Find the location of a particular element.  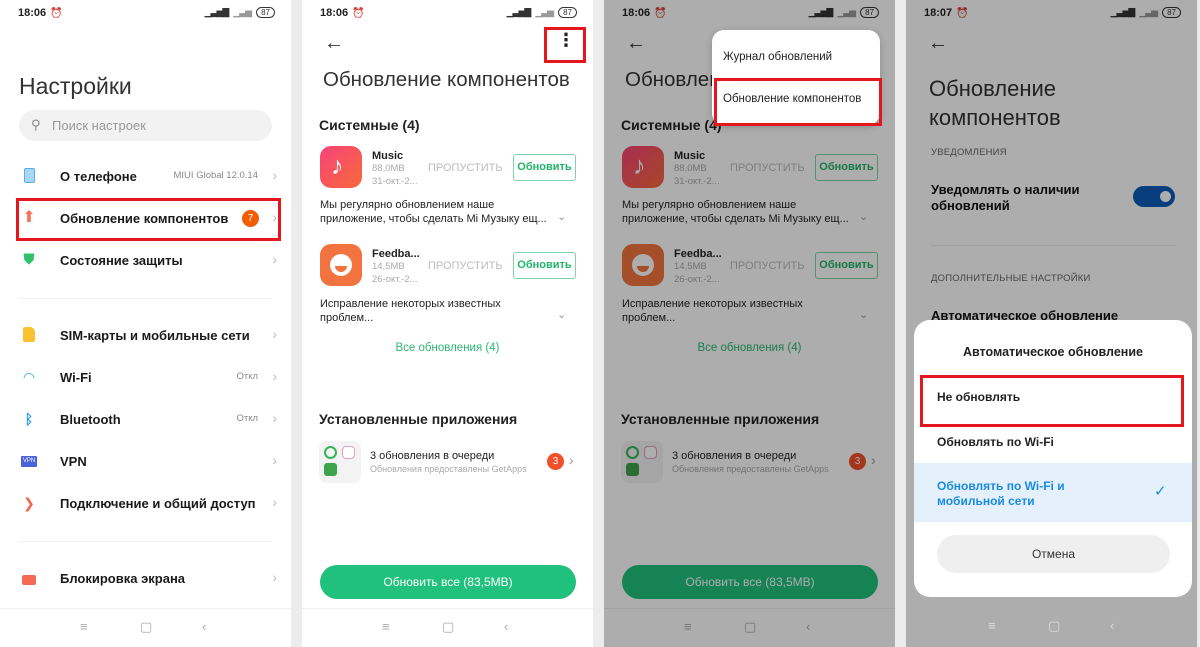

app-size: 14,5MB is located at coordinates (388, 266).